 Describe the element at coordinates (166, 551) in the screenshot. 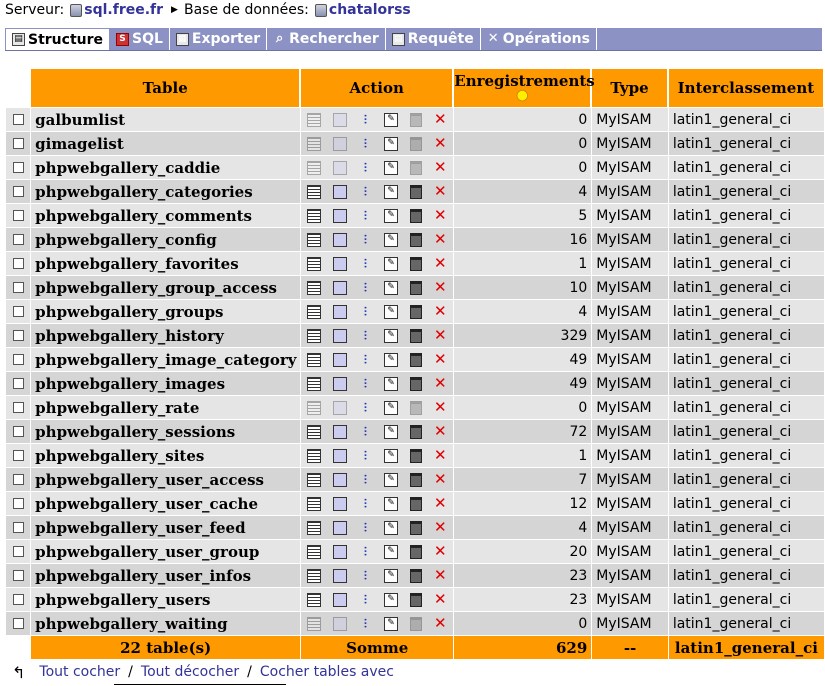

I see `table-name: phpwebgallery_user_group` at that location.